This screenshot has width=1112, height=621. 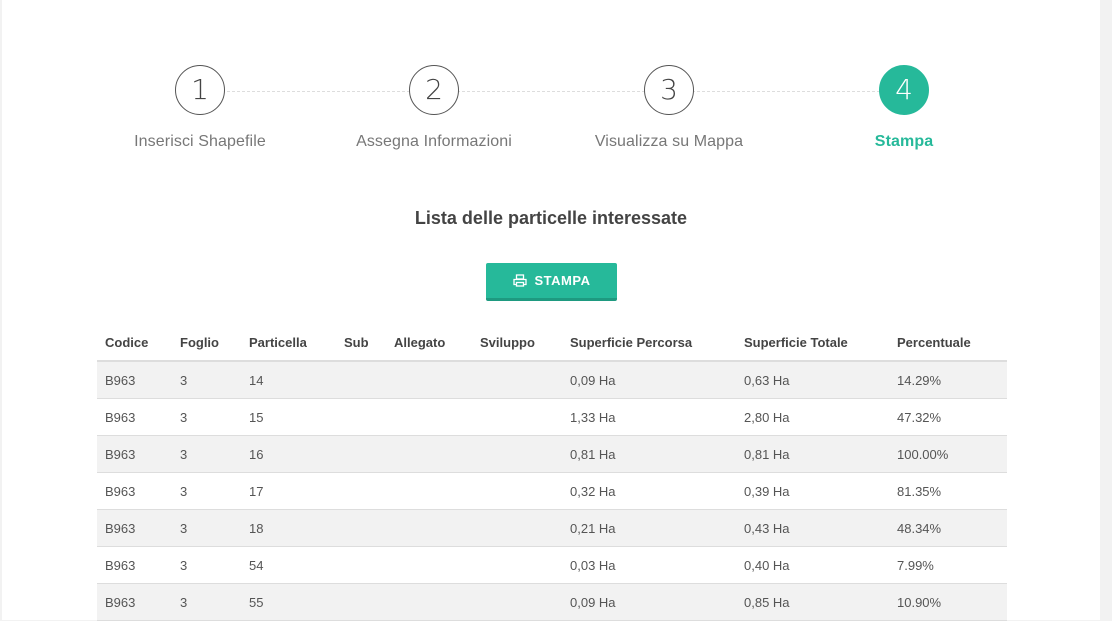 What do you see at coordinates (434, 141) in the screenshot?
I see `step-label: Assegna Informazioni` at bounding box center [434, 141].